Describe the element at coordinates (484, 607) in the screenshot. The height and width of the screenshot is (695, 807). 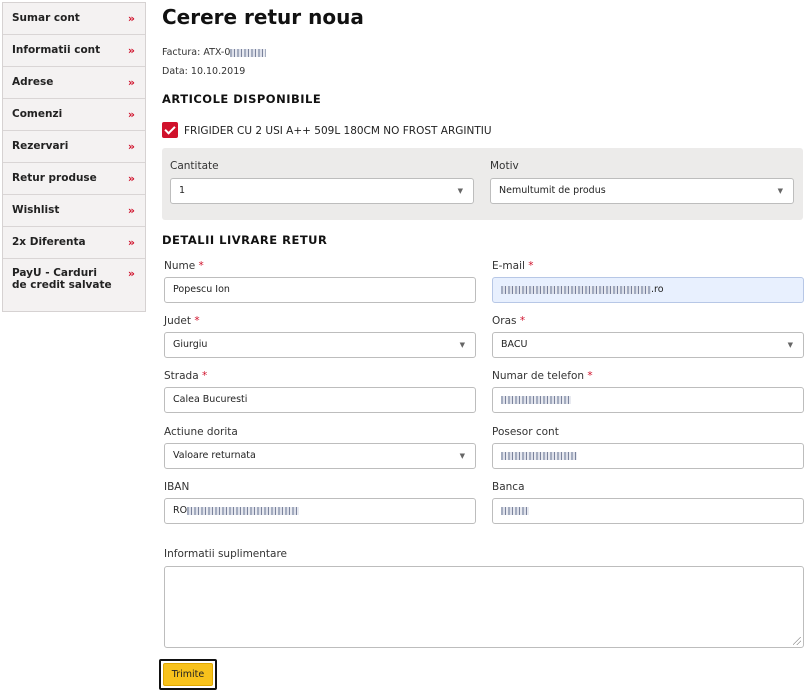
I see `extra-info-textarea` at that location.